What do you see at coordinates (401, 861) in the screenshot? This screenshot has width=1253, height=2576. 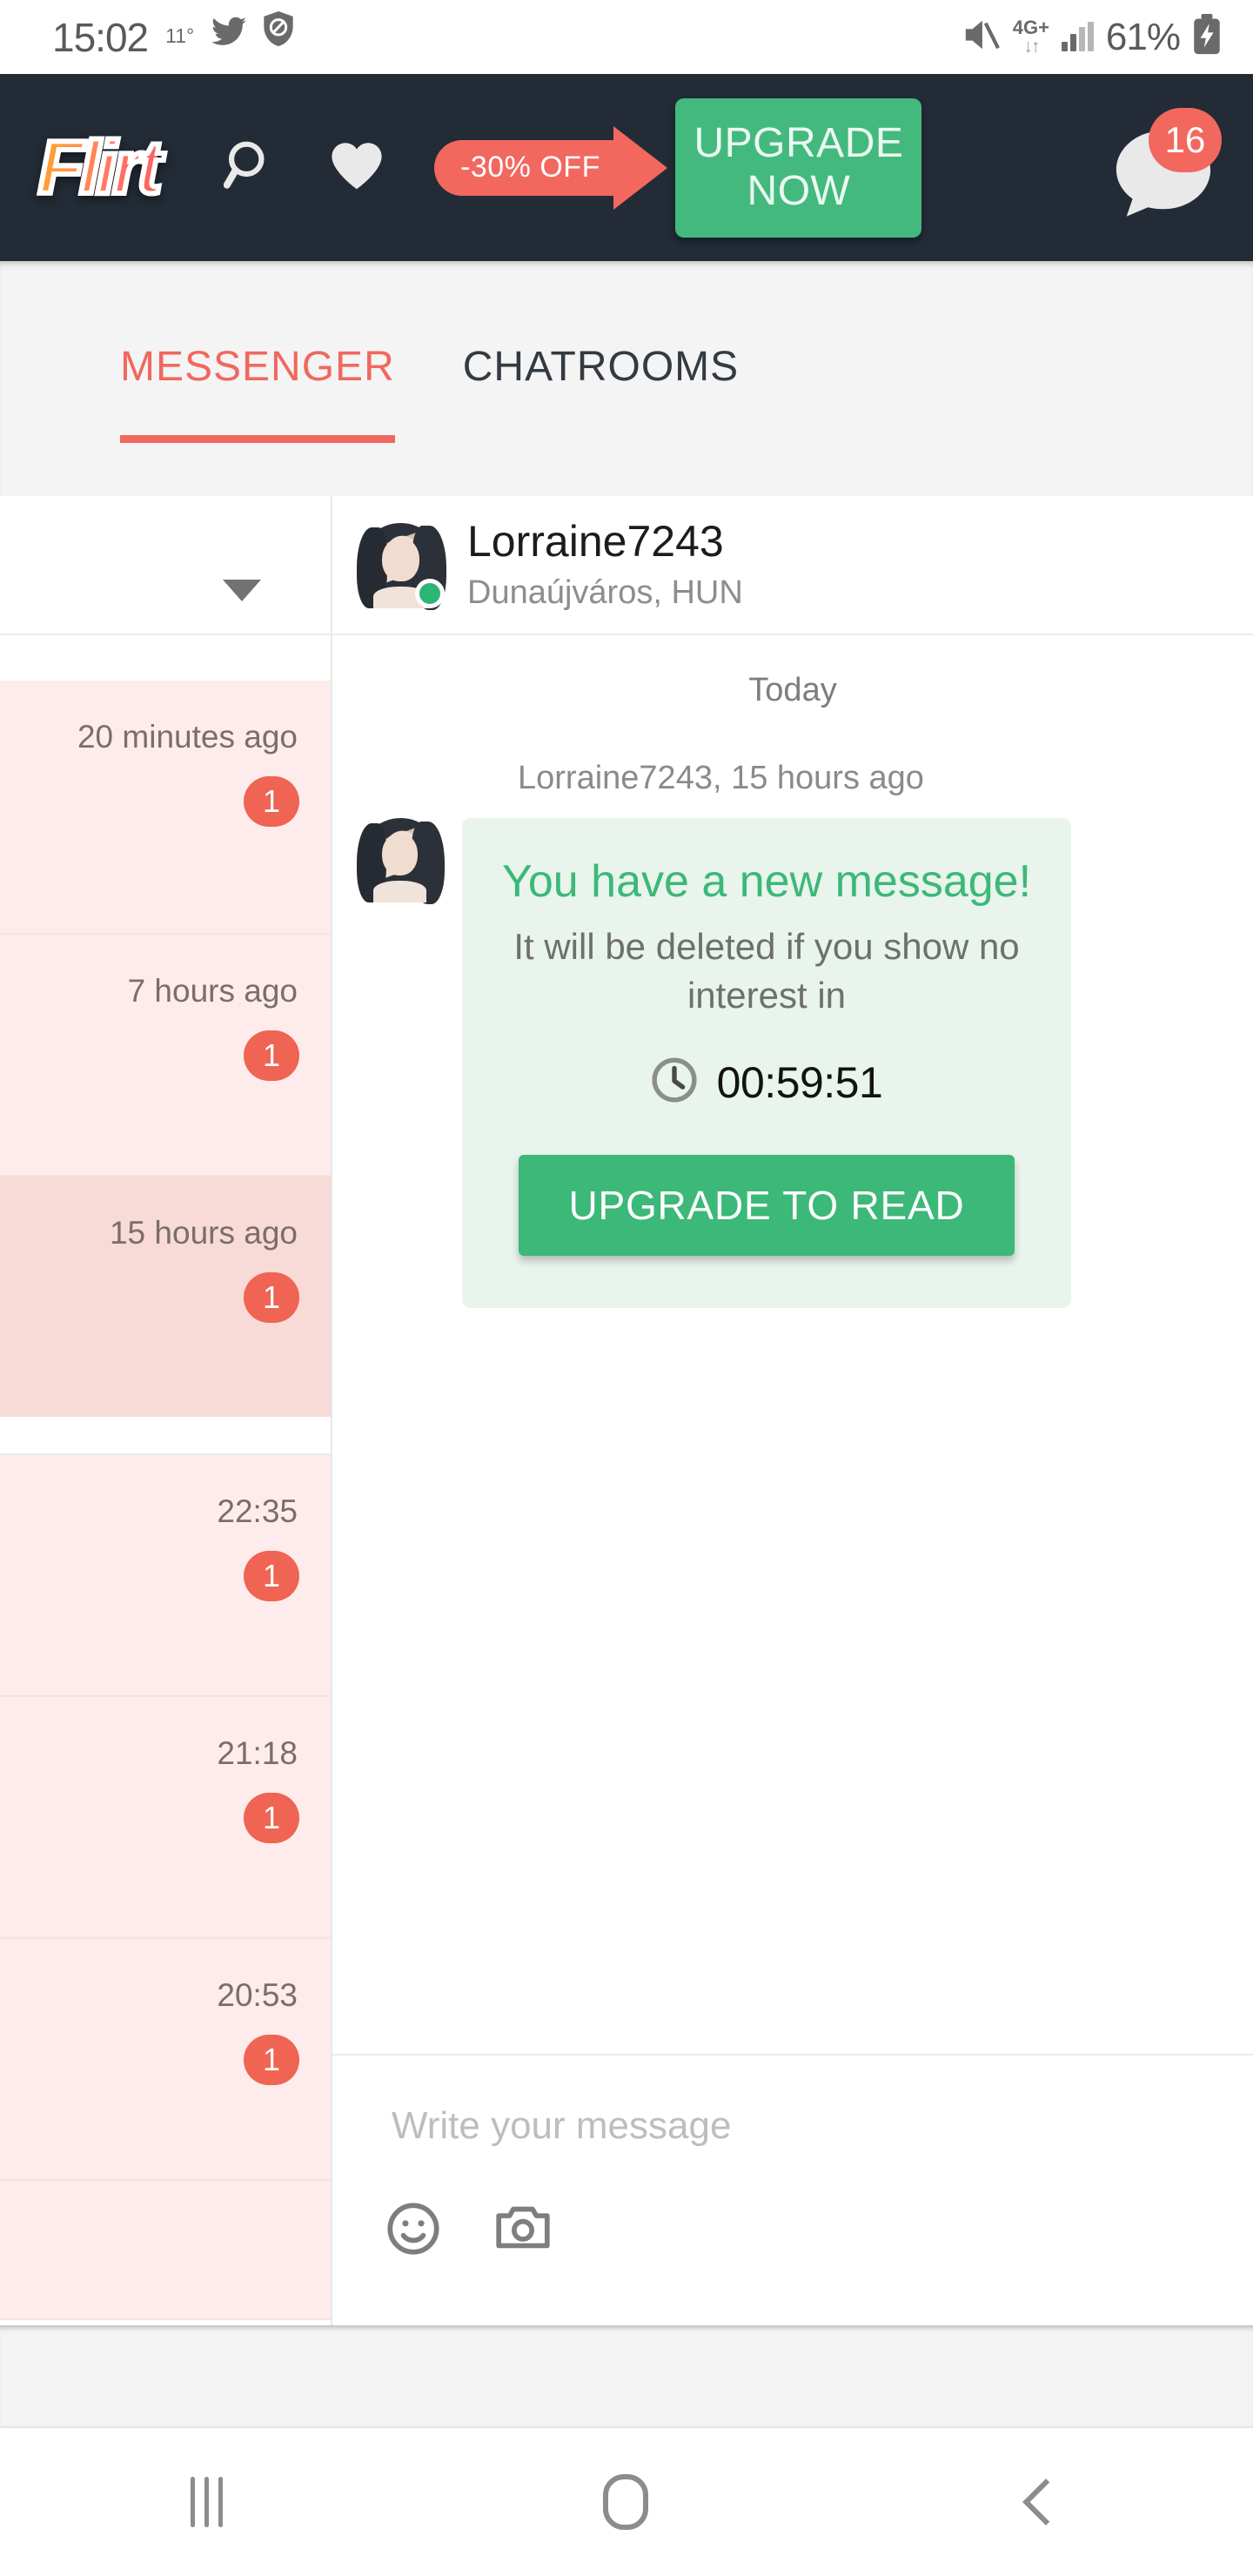 I see `message-avatar` at bounding box center [401, 861].